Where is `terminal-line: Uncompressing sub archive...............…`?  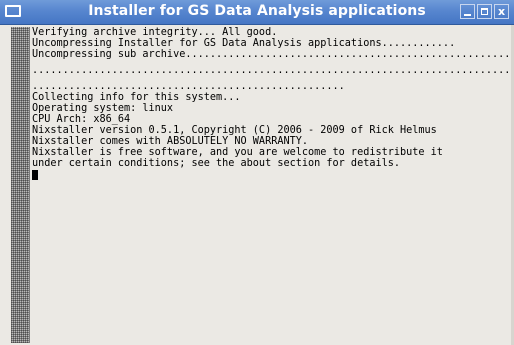
terminal-line: Uncompressing sub archive...............… is located at coordinates (273, 54).